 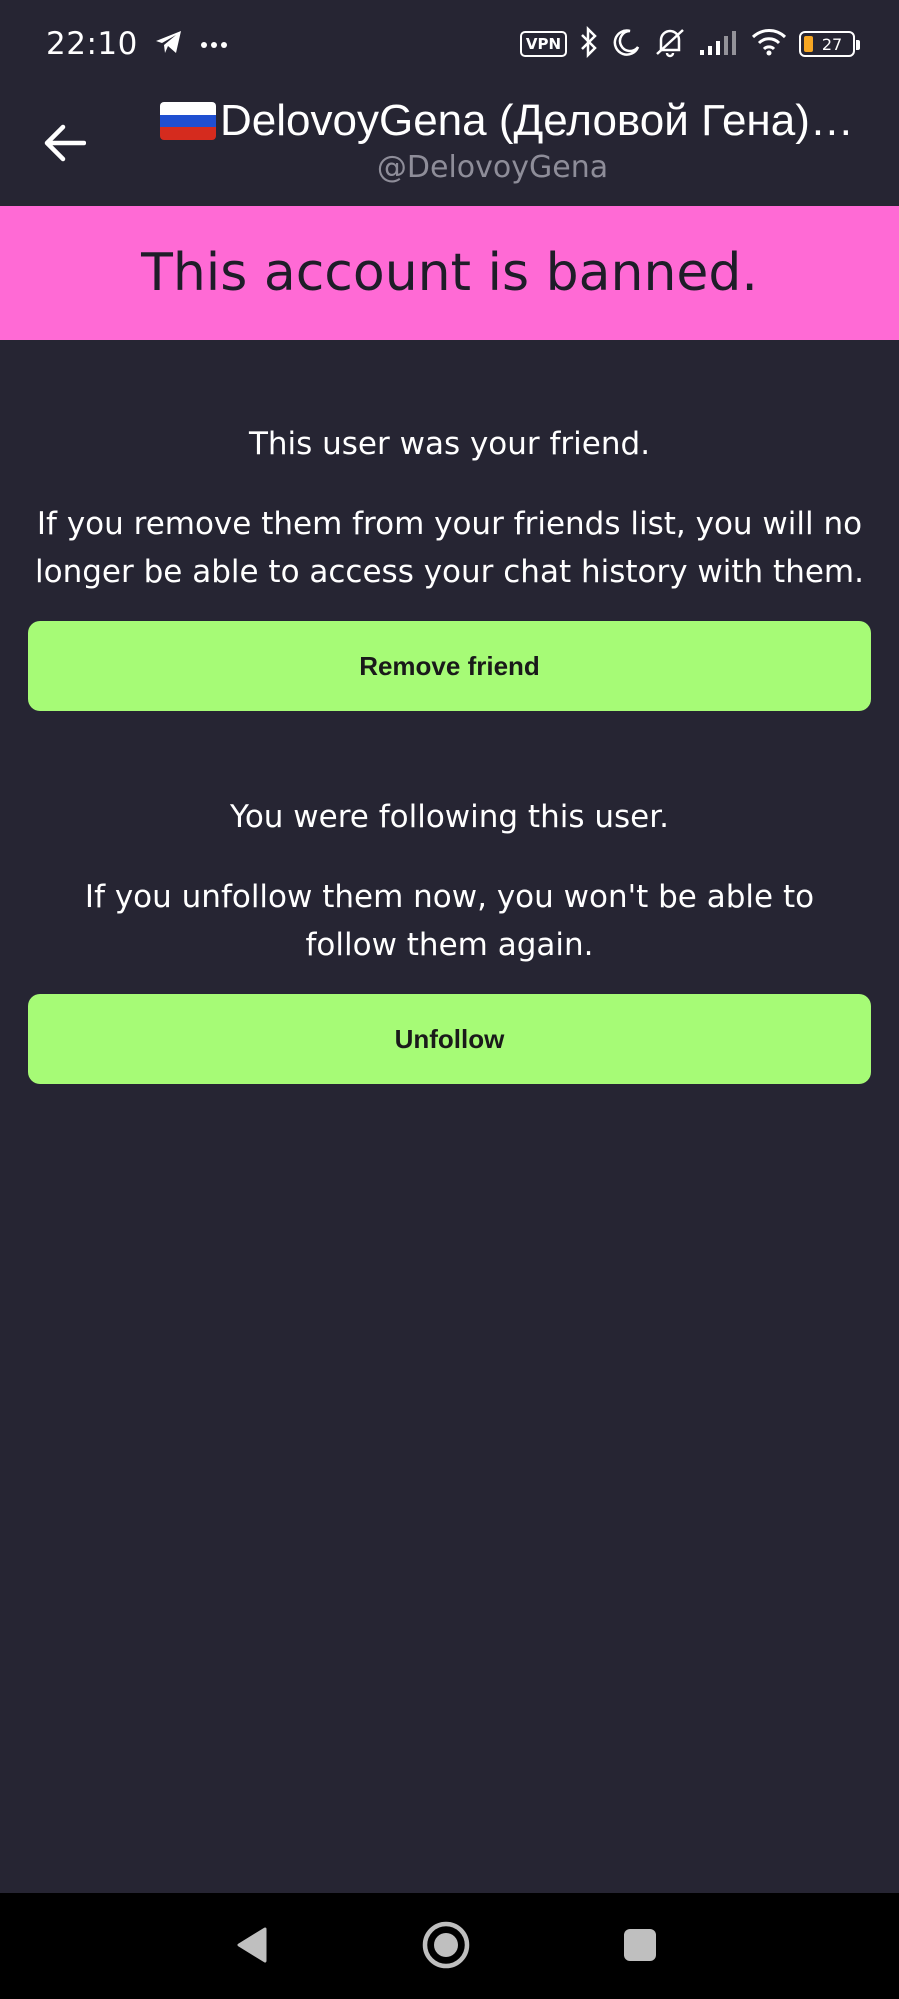 I want to click on nav-home-icon, so click(x=446, y=1947).